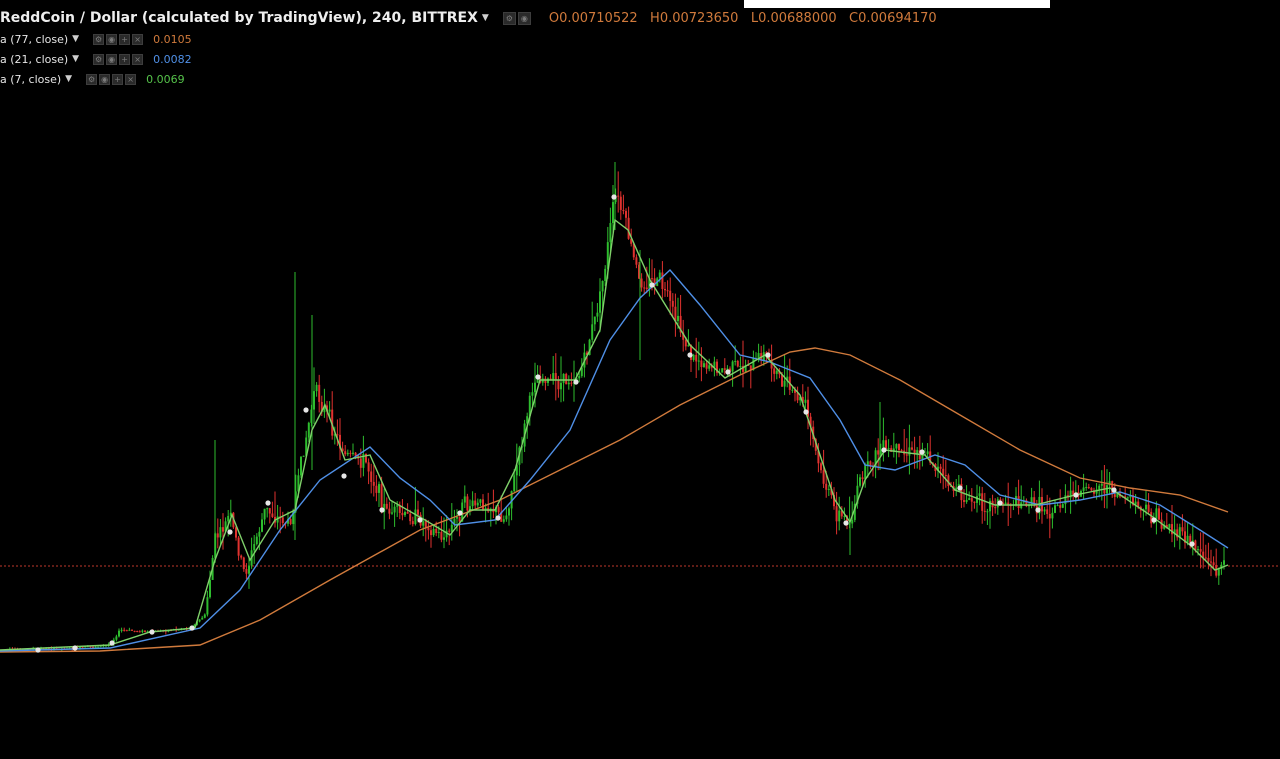 This screenshot has height=759, width=1280. Describe the element at coordinates (34, 59) in the screenshot. I see `indicator-label: a (21, close)` at that location.